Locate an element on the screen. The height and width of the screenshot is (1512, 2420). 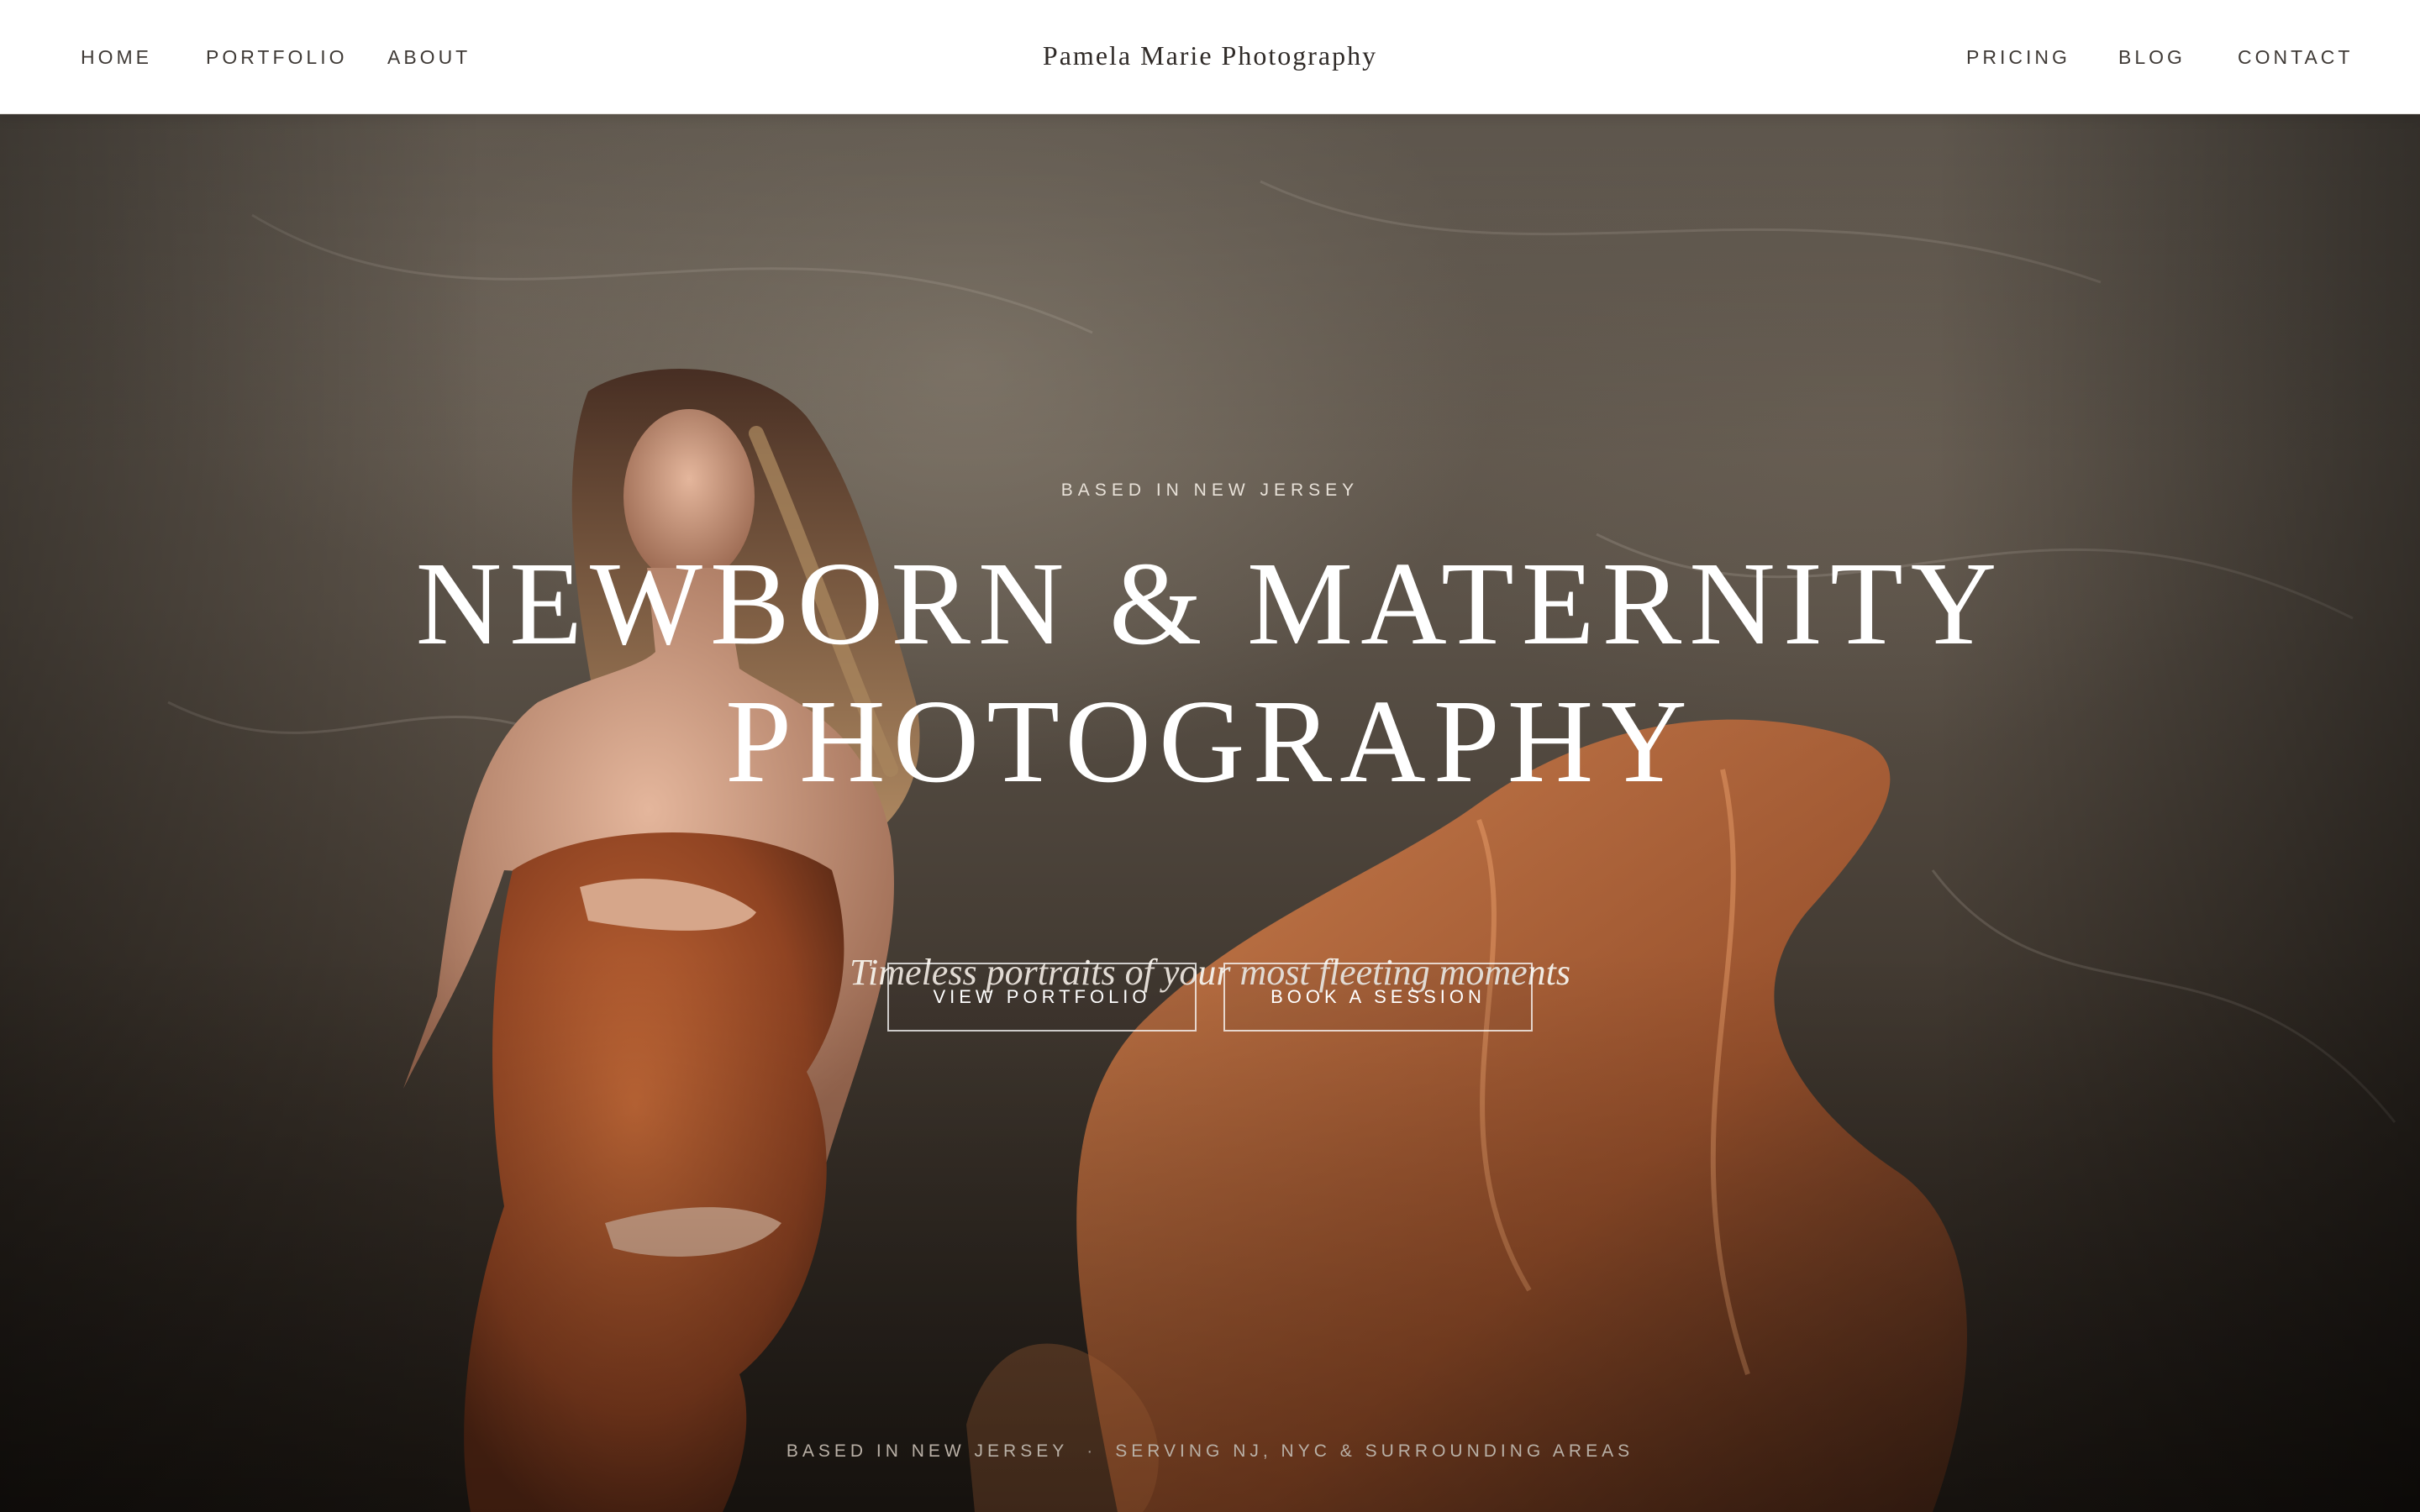
nav-link-about: ABOUT is located at coordinates (429, 57).